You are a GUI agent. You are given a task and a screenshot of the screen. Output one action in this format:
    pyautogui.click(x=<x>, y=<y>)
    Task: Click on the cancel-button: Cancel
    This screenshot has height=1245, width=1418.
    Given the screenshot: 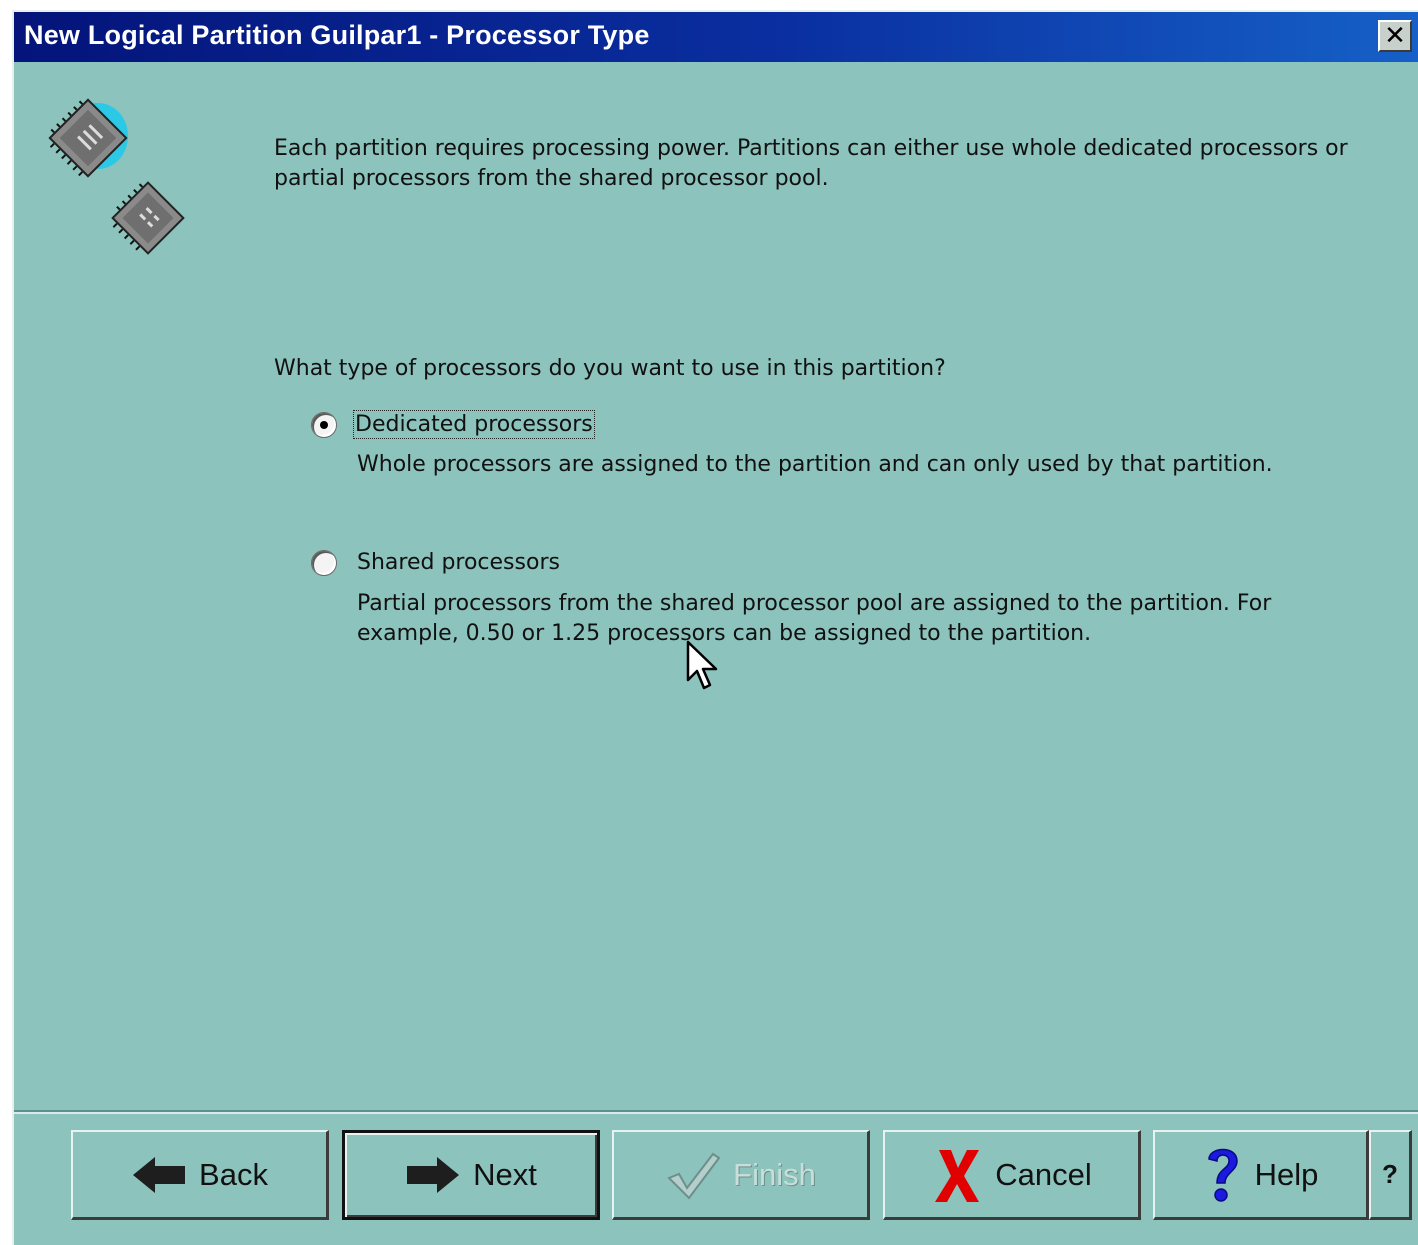 What is the action you would take?
    pyautogui.click(x=1012, y=1175)
    